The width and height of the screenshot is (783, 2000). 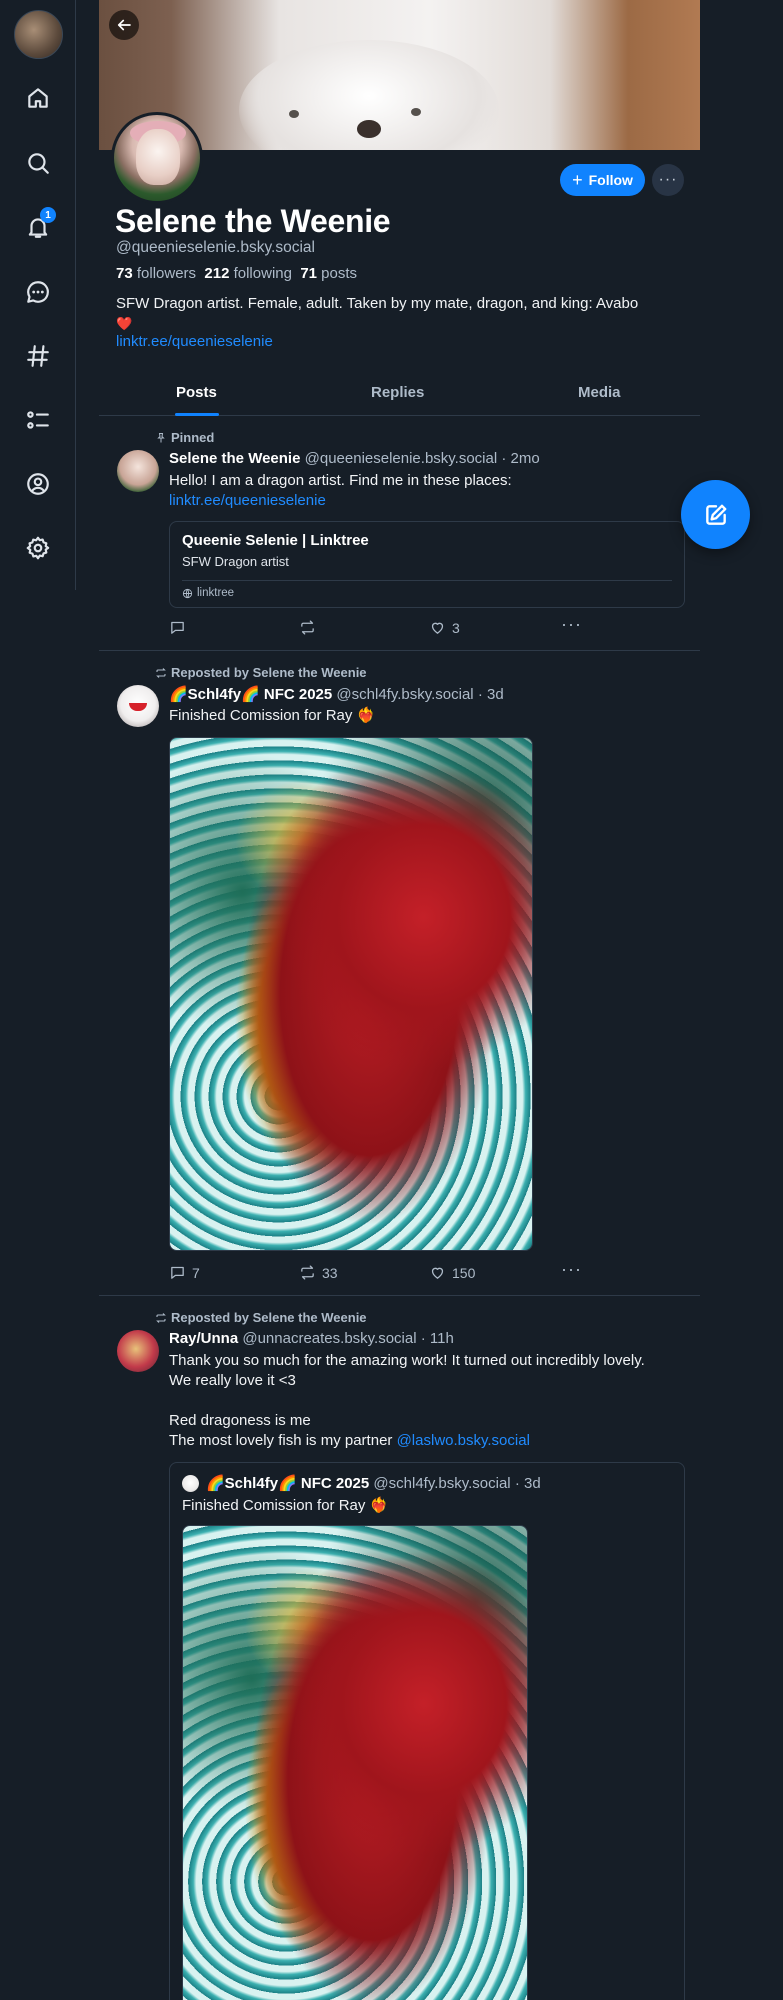 What do you see at coordinates (329, 1338) in the screenshot?
I see `post-author-handle: @unnacreates.bsky.social` at bounding box center [329, 1338].